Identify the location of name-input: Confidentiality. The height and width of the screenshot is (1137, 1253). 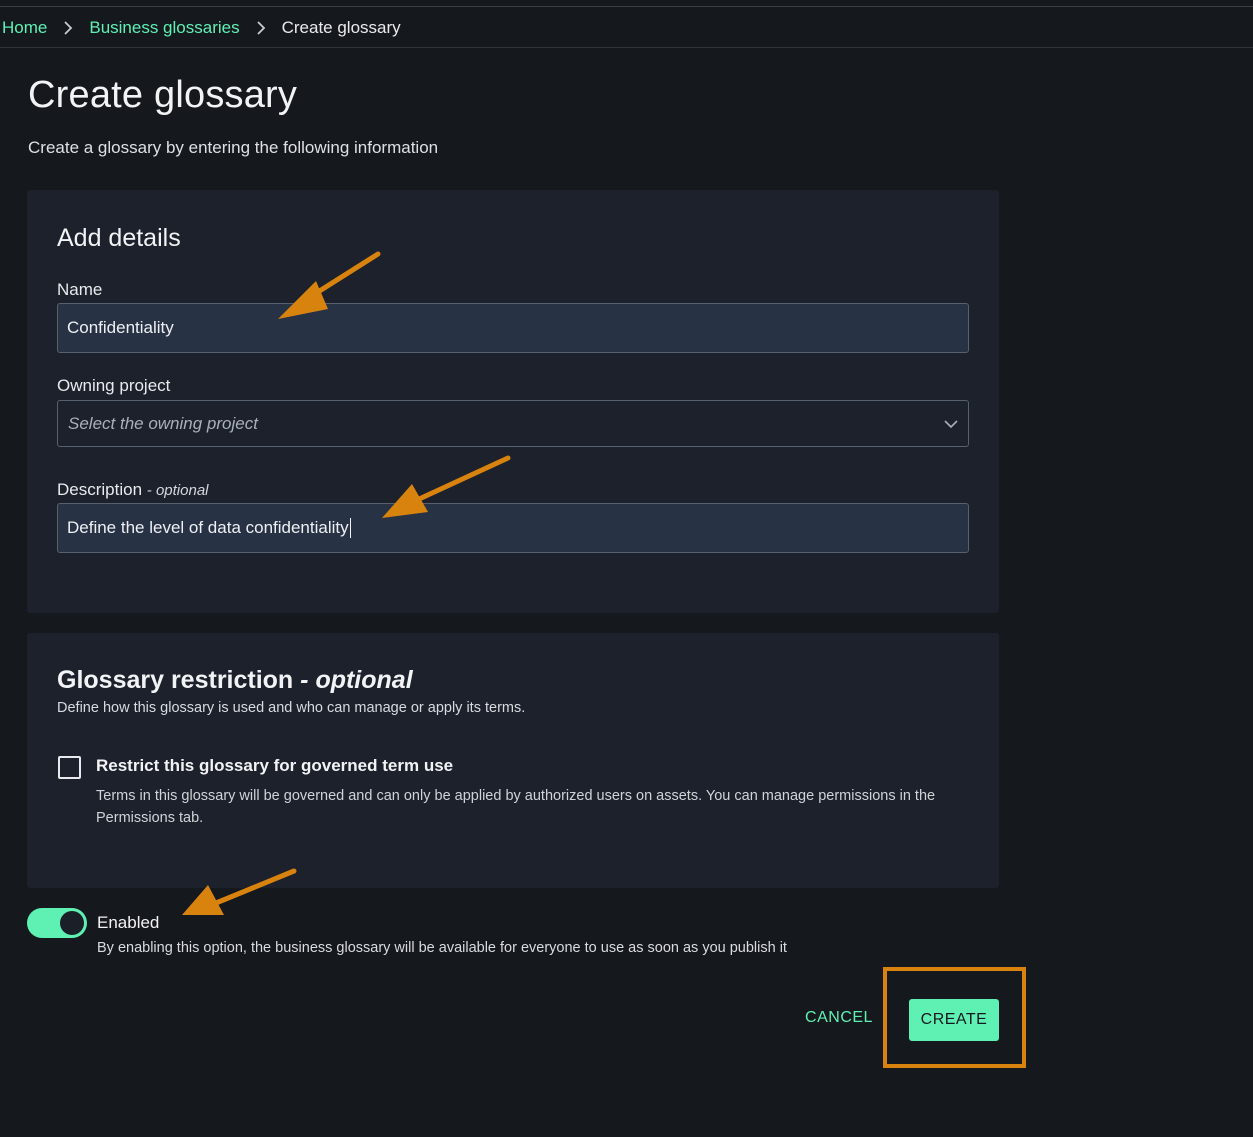
(513, 328).